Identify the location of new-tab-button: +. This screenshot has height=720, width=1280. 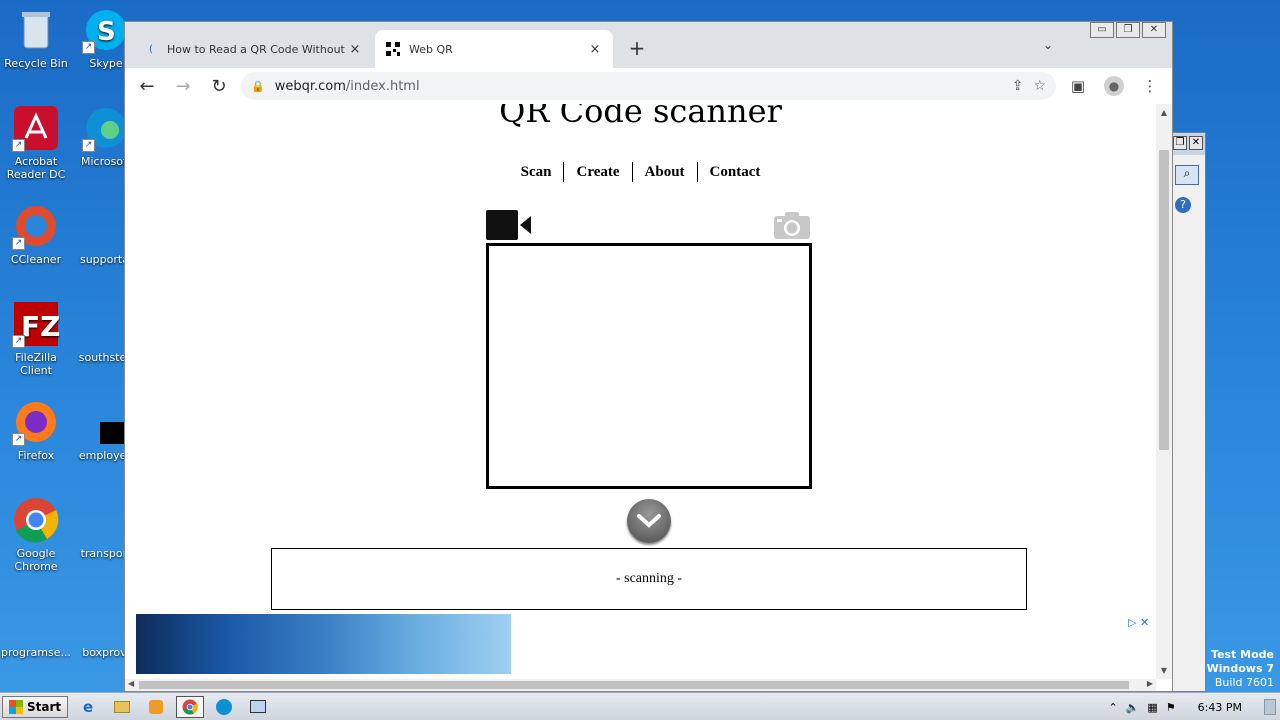
(637, 48).